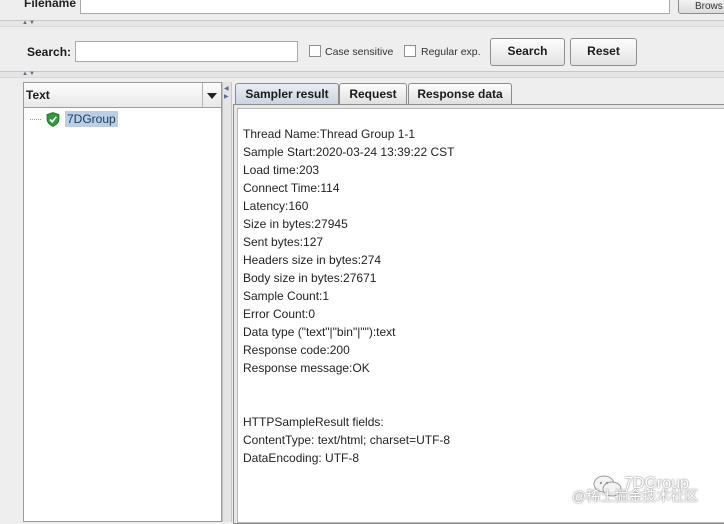  I want to click on watermark-sub: @稀土掘金技术社区, so click(635, 496).